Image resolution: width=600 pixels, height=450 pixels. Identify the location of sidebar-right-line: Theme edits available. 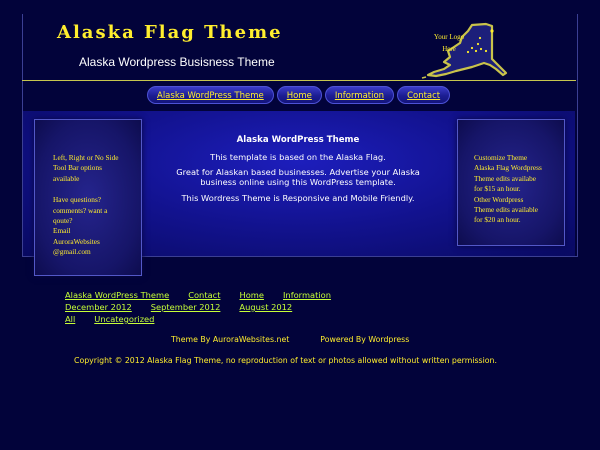
(506, 210).